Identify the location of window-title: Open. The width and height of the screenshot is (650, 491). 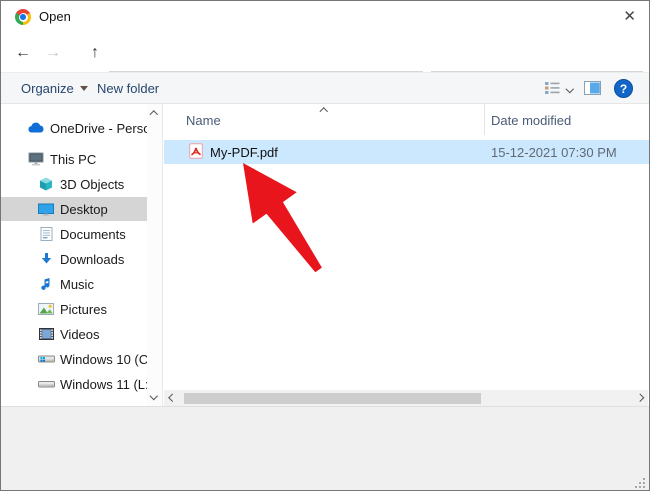
(55, 16).